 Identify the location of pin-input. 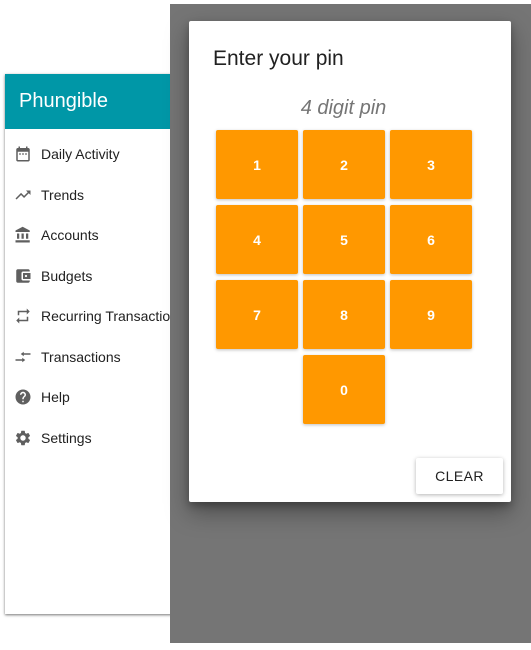
(343, 108).